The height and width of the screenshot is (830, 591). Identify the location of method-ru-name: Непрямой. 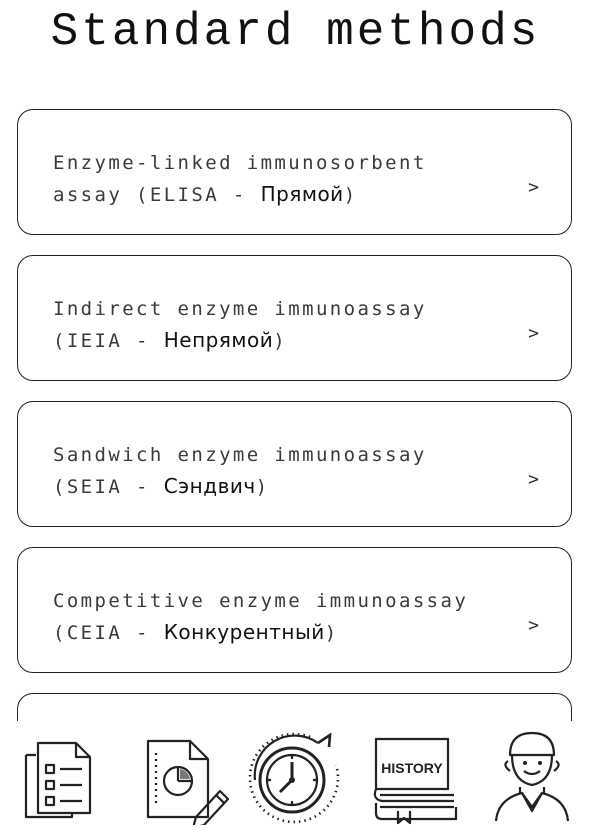
(218, 340).